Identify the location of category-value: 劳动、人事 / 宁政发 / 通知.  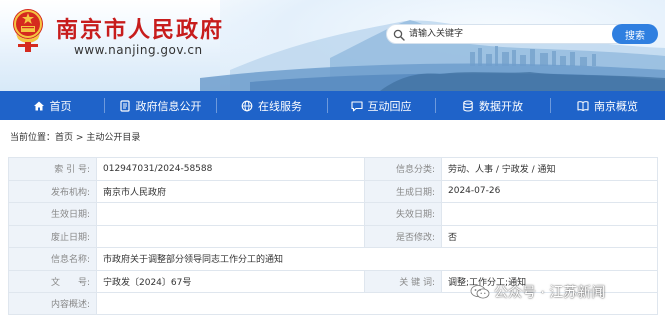
(549, 169).